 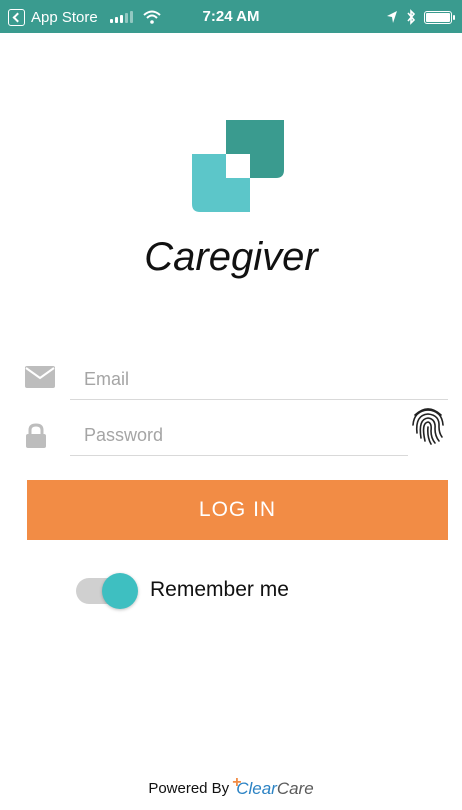 I want to click on password-row, so click(x=231, y=436).